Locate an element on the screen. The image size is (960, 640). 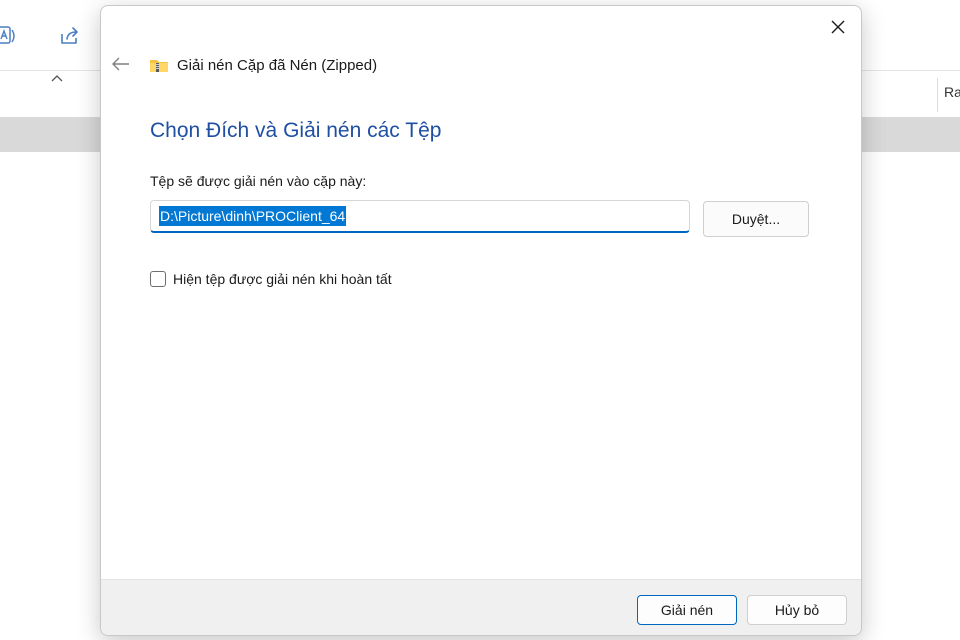
column-separator is located at coordinates (937, 95).